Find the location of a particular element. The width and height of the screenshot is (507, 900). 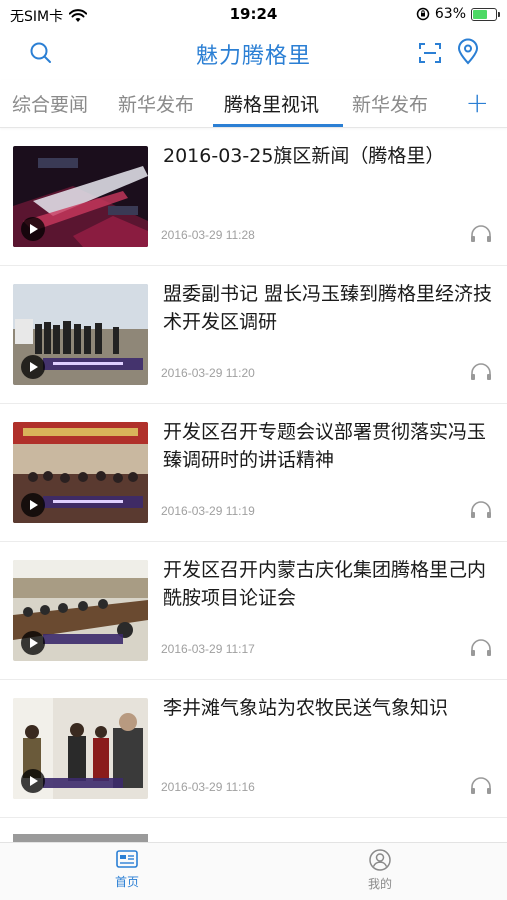

tab-tenggeli-video: 腾格里视讯 is located at coordinates (271, 103).